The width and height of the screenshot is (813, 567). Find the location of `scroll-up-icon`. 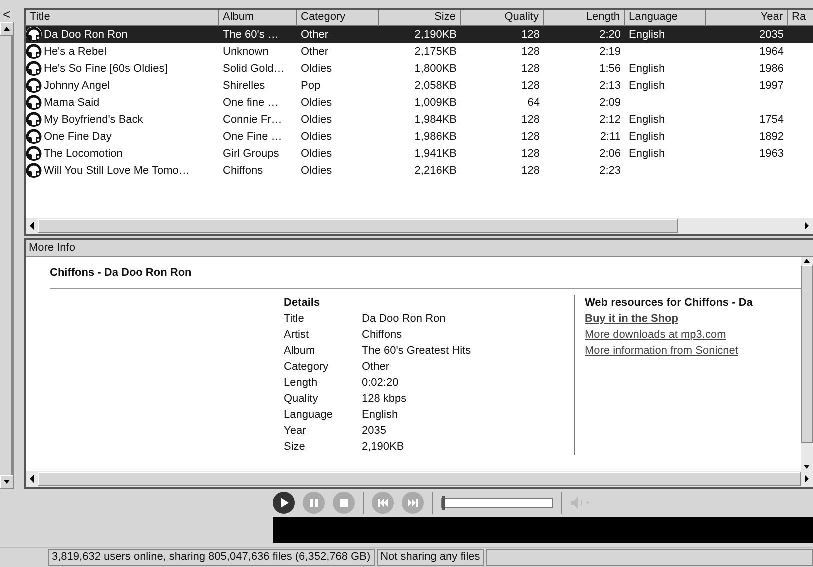

scroll-up-icon is located at coordinates (7, 29).